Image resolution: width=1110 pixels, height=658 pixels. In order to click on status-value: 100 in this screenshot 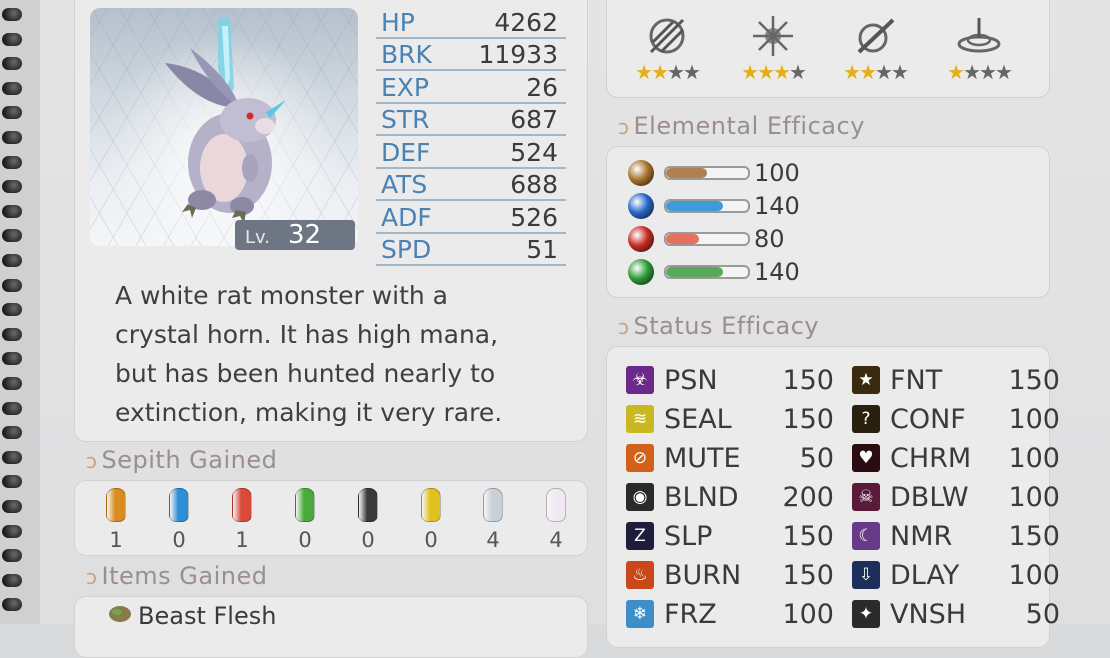, I will do `click(1034, 497)`.